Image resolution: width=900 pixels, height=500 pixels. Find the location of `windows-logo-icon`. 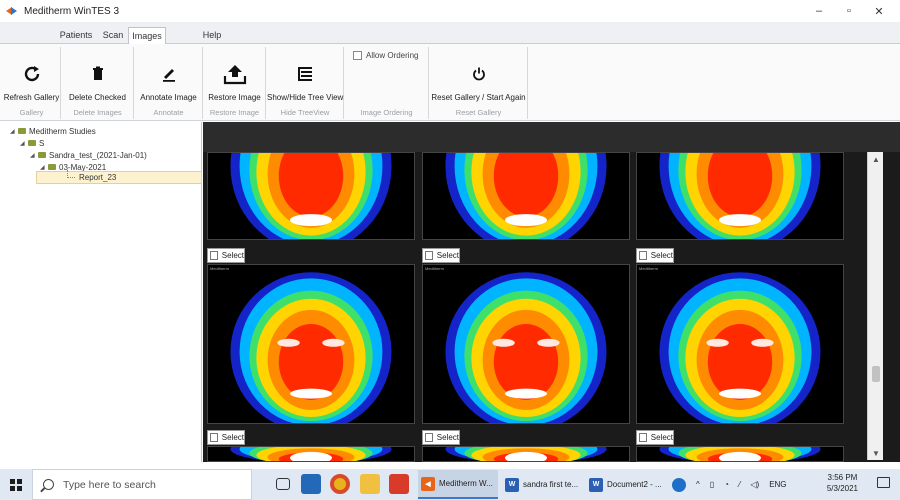

windows-logo-icon is located at coordinates (16, 484).